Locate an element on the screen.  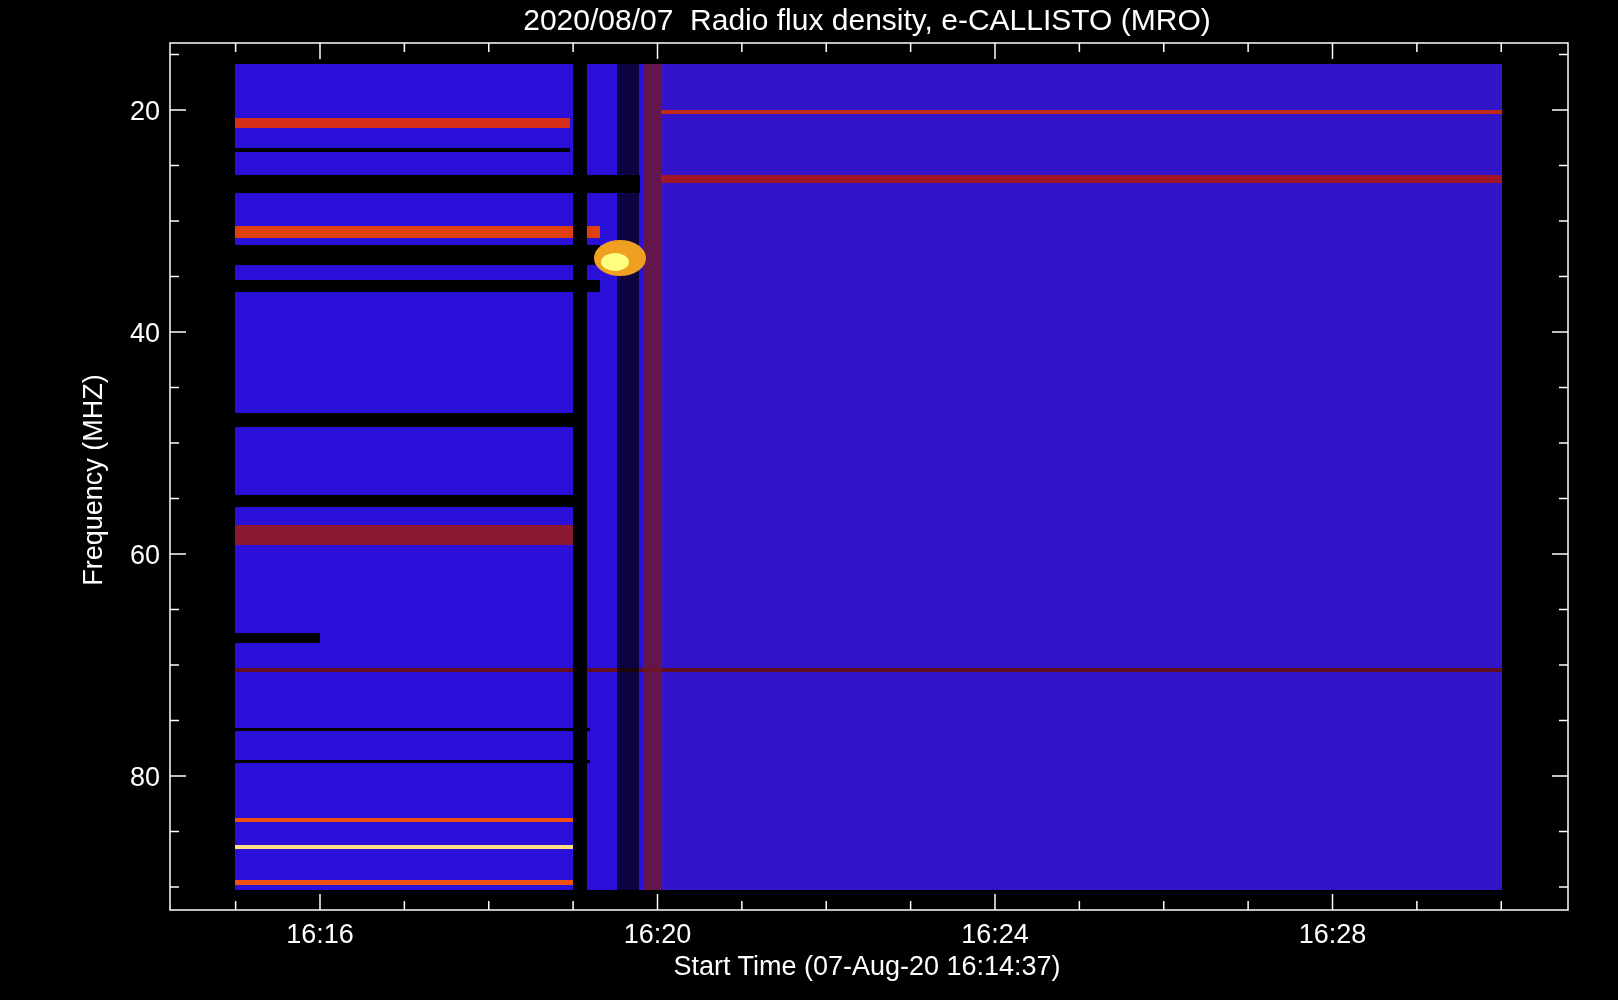
x-tick-label: 16:24 is located at coordinates (995, 934).